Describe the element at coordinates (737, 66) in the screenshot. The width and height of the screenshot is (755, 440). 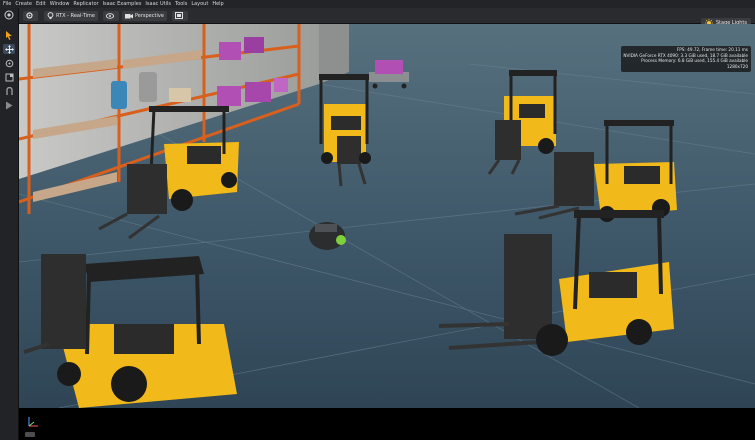
I see `resolution-readout: 1280x720` at that location.